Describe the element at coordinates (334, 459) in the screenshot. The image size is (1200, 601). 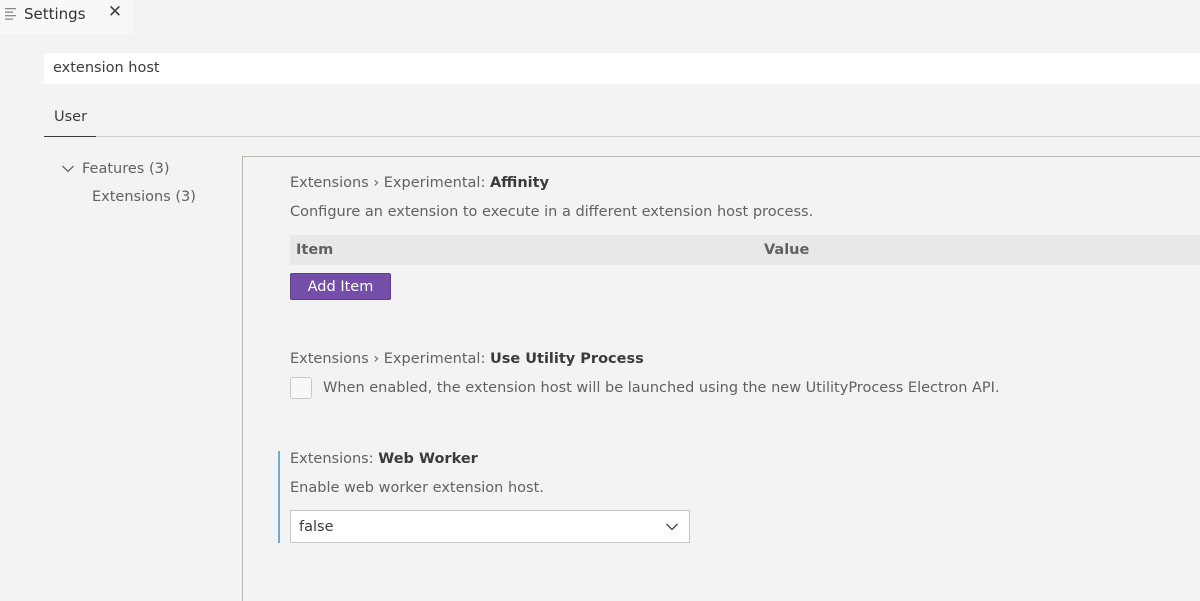
I see `setting-category: Extensions:` at that location.